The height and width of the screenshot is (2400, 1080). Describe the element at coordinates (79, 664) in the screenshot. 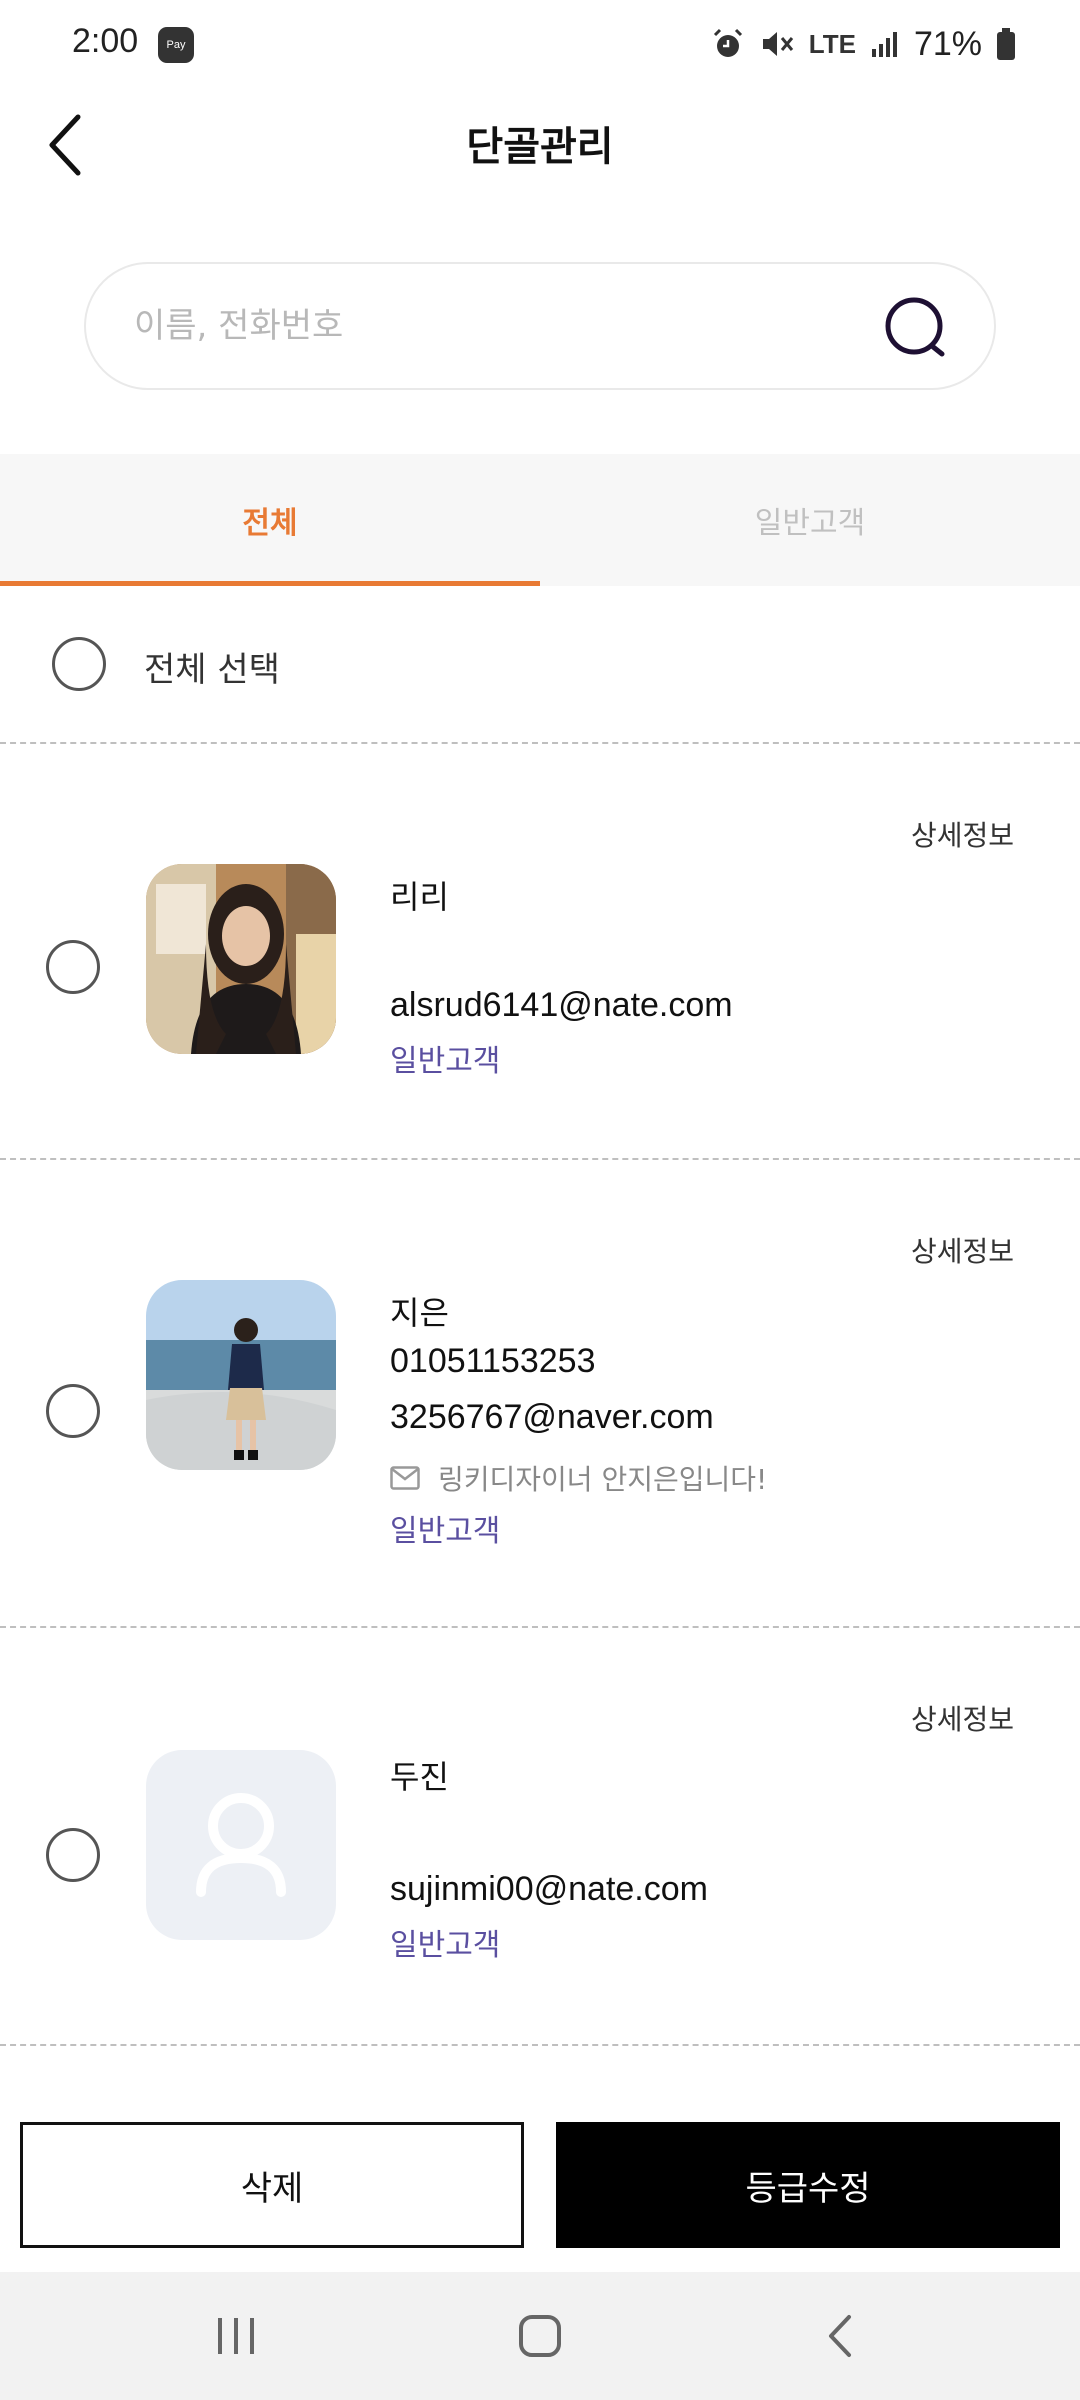

I see `select-all-radio` at that location.